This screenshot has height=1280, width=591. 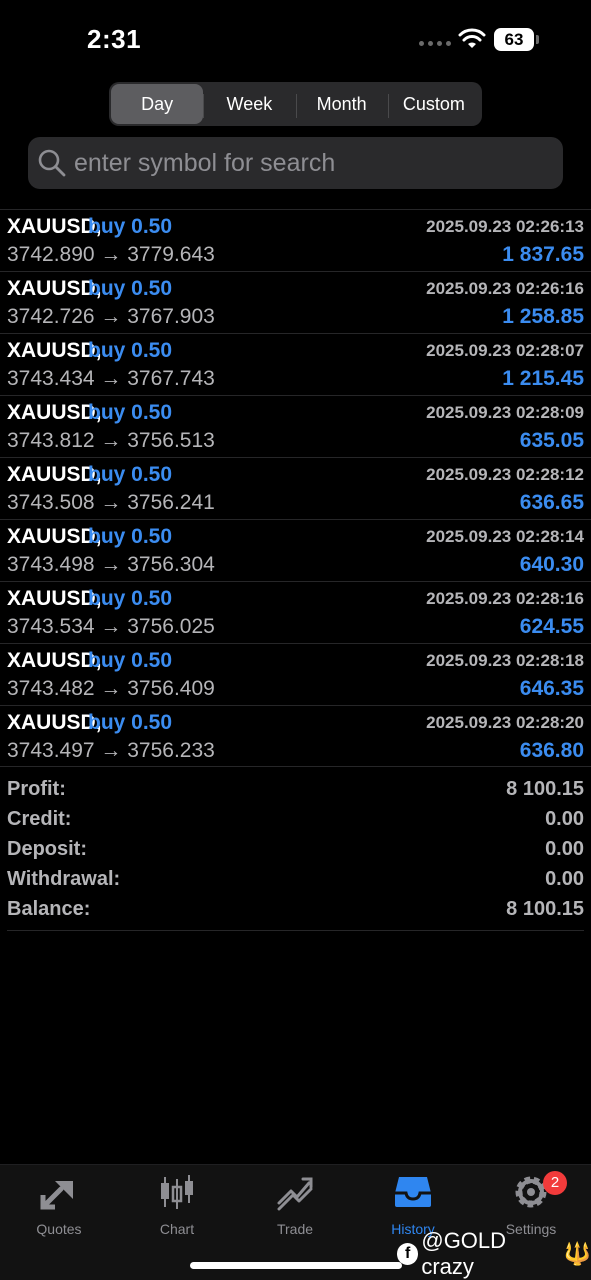 What do you see at coordinates (295, 789) in the screenshot?
I see `summary-profit: Profit: 8 100.15` at bounding box center [295, 789].